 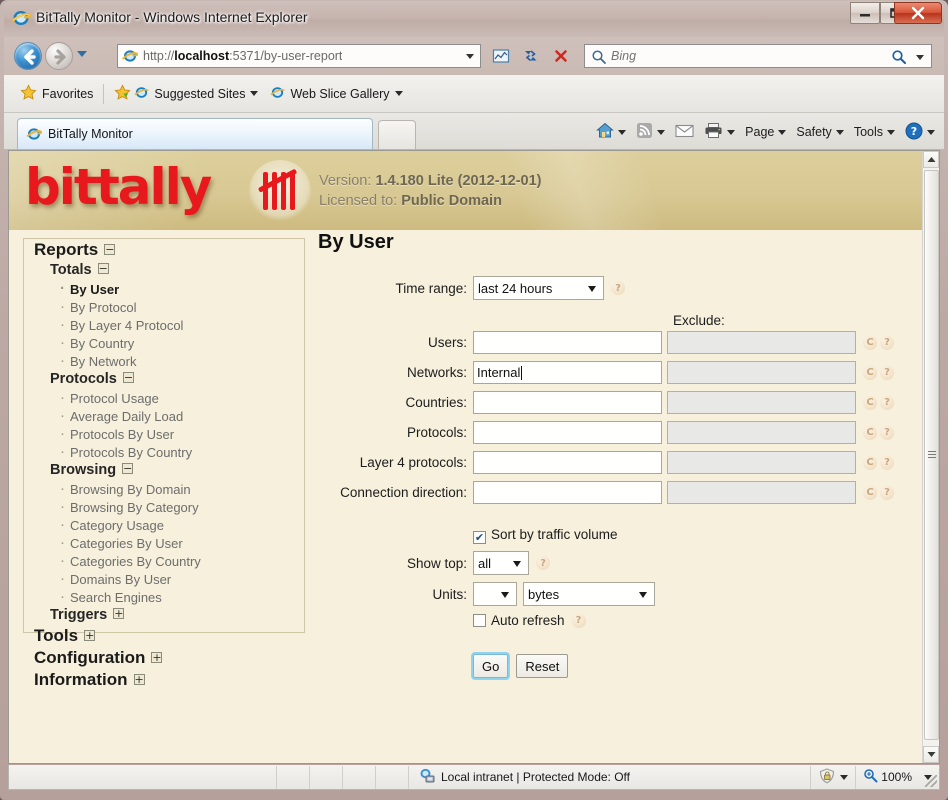 What do you see at coordinates (164, 470) in the screenshot?
I see `sidebar-subgroup-browsing: Browsing −` at bounding box center [164, 470].